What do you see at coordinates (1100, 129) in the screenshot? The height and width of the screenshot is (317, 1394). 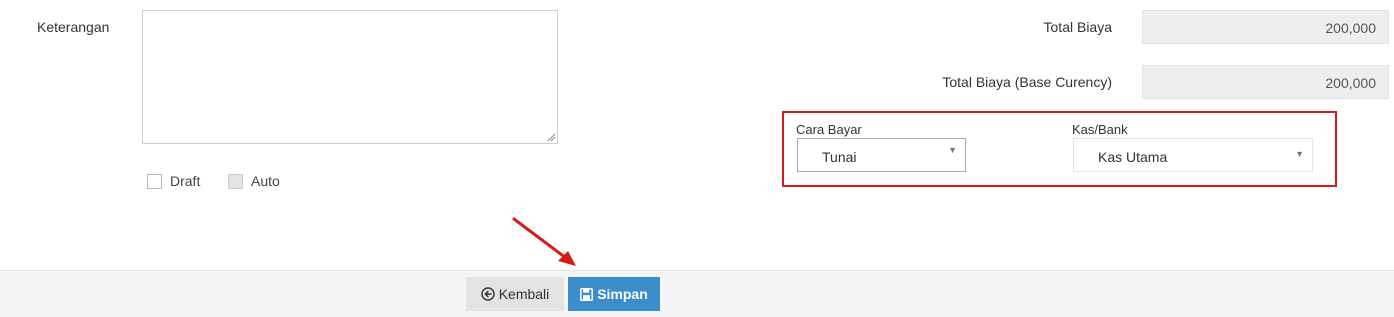 I see `kas-bank-label: Kas/Bank` at bounding box center [1100, 129].